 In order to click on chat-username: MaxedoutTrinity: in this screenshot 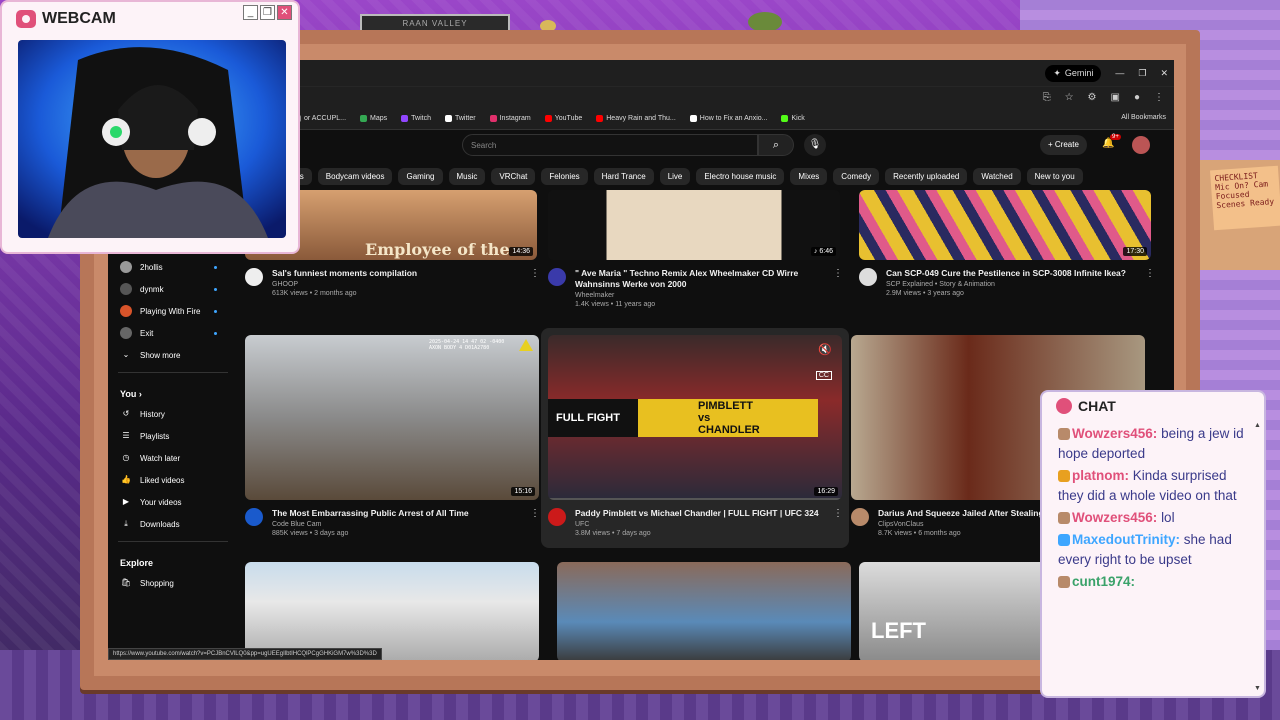, I will do `click(1126, 539)`.